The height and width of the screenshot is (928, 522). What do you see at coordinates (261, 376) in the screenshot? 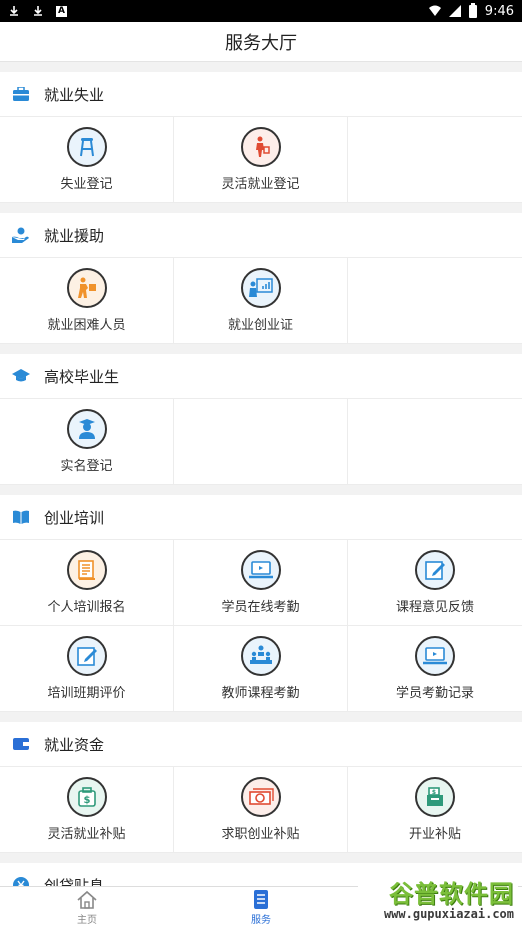
I see `section-header: 高校毕业生` at bounding box center [261, 376].